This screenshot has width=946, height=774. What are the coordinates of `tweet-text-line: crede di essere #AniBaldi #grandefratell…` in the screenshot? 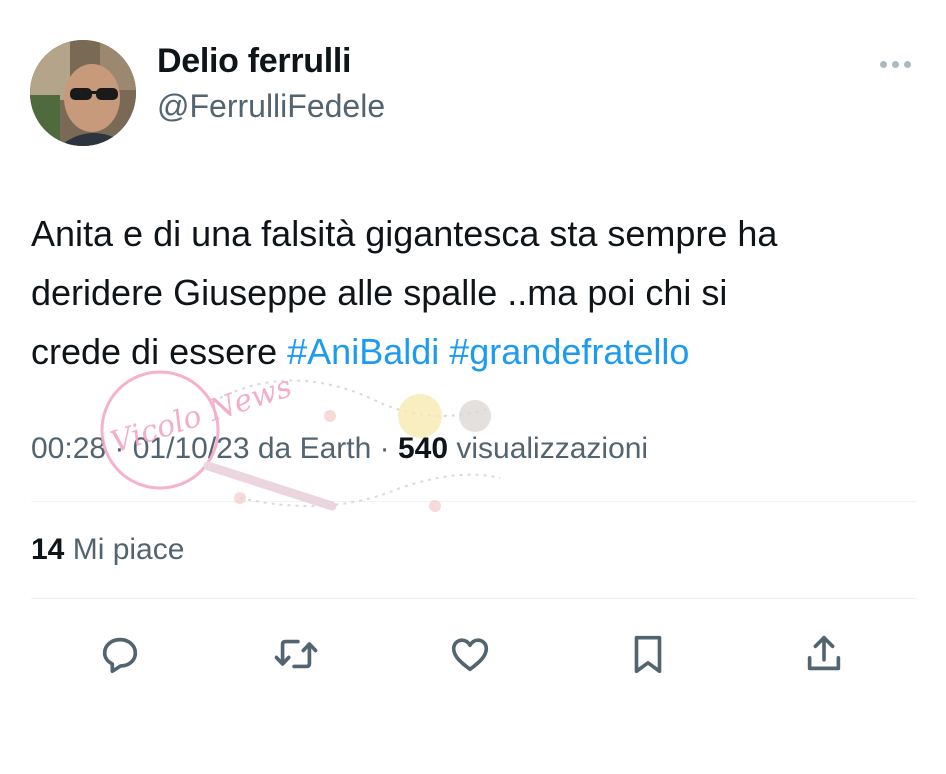 It's located at (471, 351).